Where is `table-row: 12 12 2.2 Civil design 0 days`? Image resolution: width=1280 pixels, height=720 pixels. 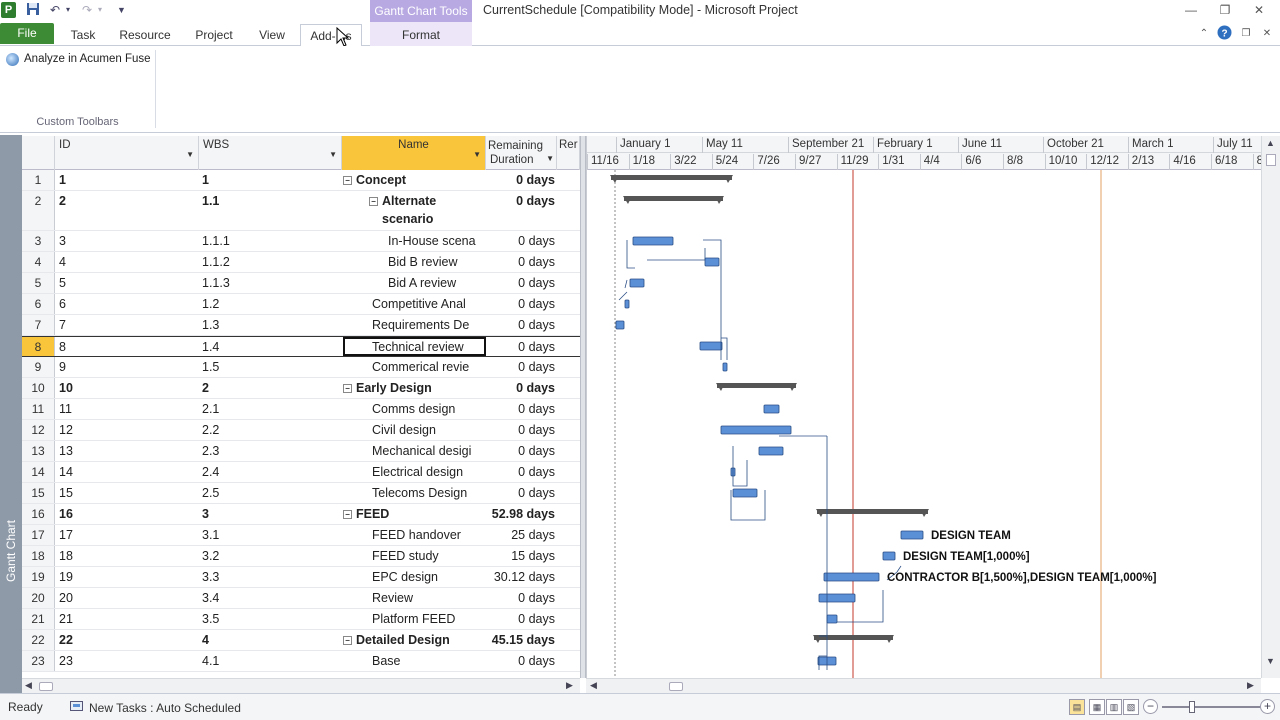
table-row: 12 12 2.2 Civil design 0 days is located at coordinates (301, 430).